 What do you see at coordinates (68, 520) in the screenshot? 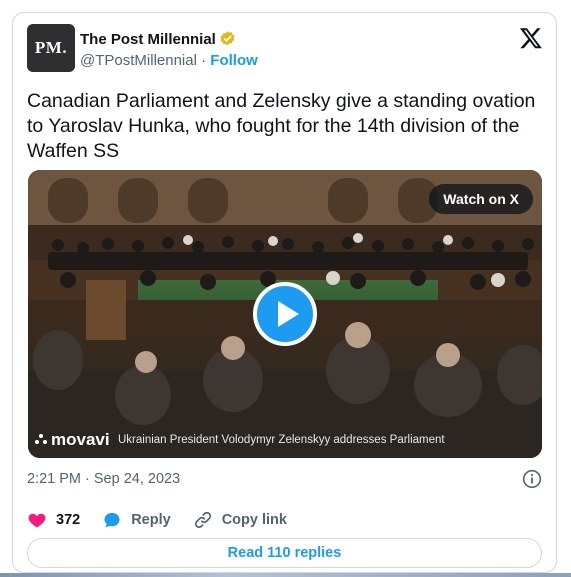
I see `like-count: 372` at bounding box center [68, 520].